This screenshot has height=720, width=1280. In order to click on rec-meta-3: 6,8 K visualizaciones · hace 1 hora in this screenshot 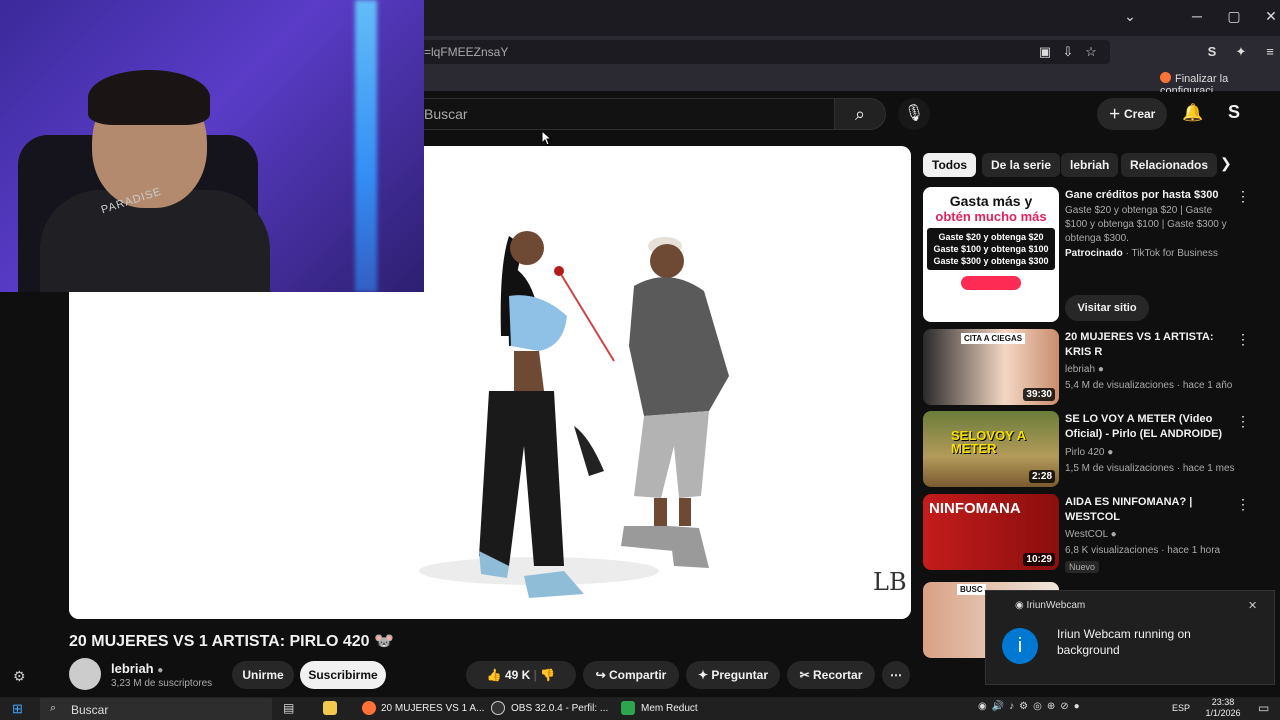, I will do `click(1143, 550)`.